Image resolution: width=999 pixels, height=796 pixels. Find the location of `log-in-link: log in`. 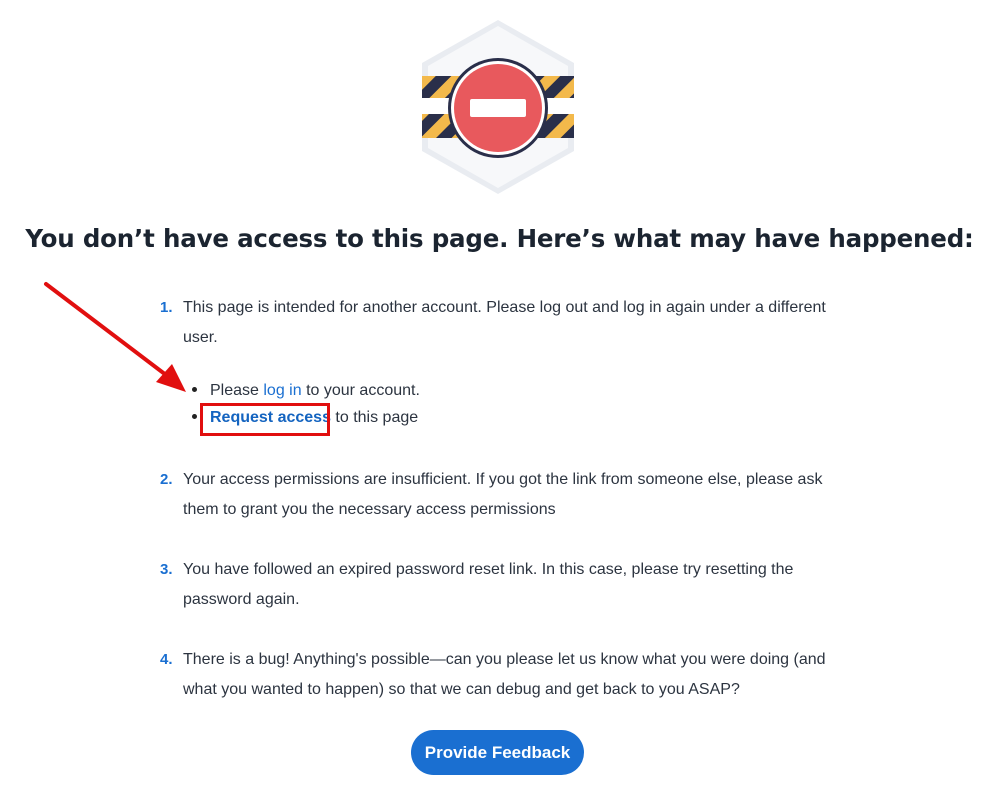

log-in-link: log in is located at coordinates (282, 390).